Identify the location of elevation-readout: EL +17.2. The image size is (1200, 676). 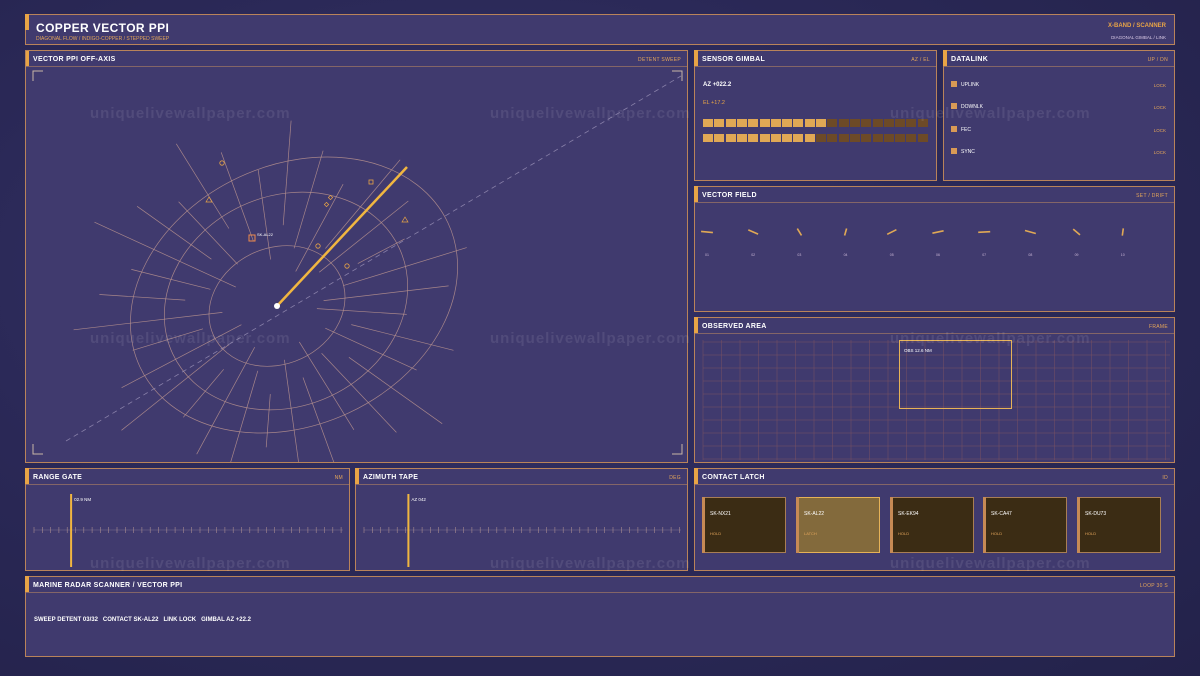
(714, 103).